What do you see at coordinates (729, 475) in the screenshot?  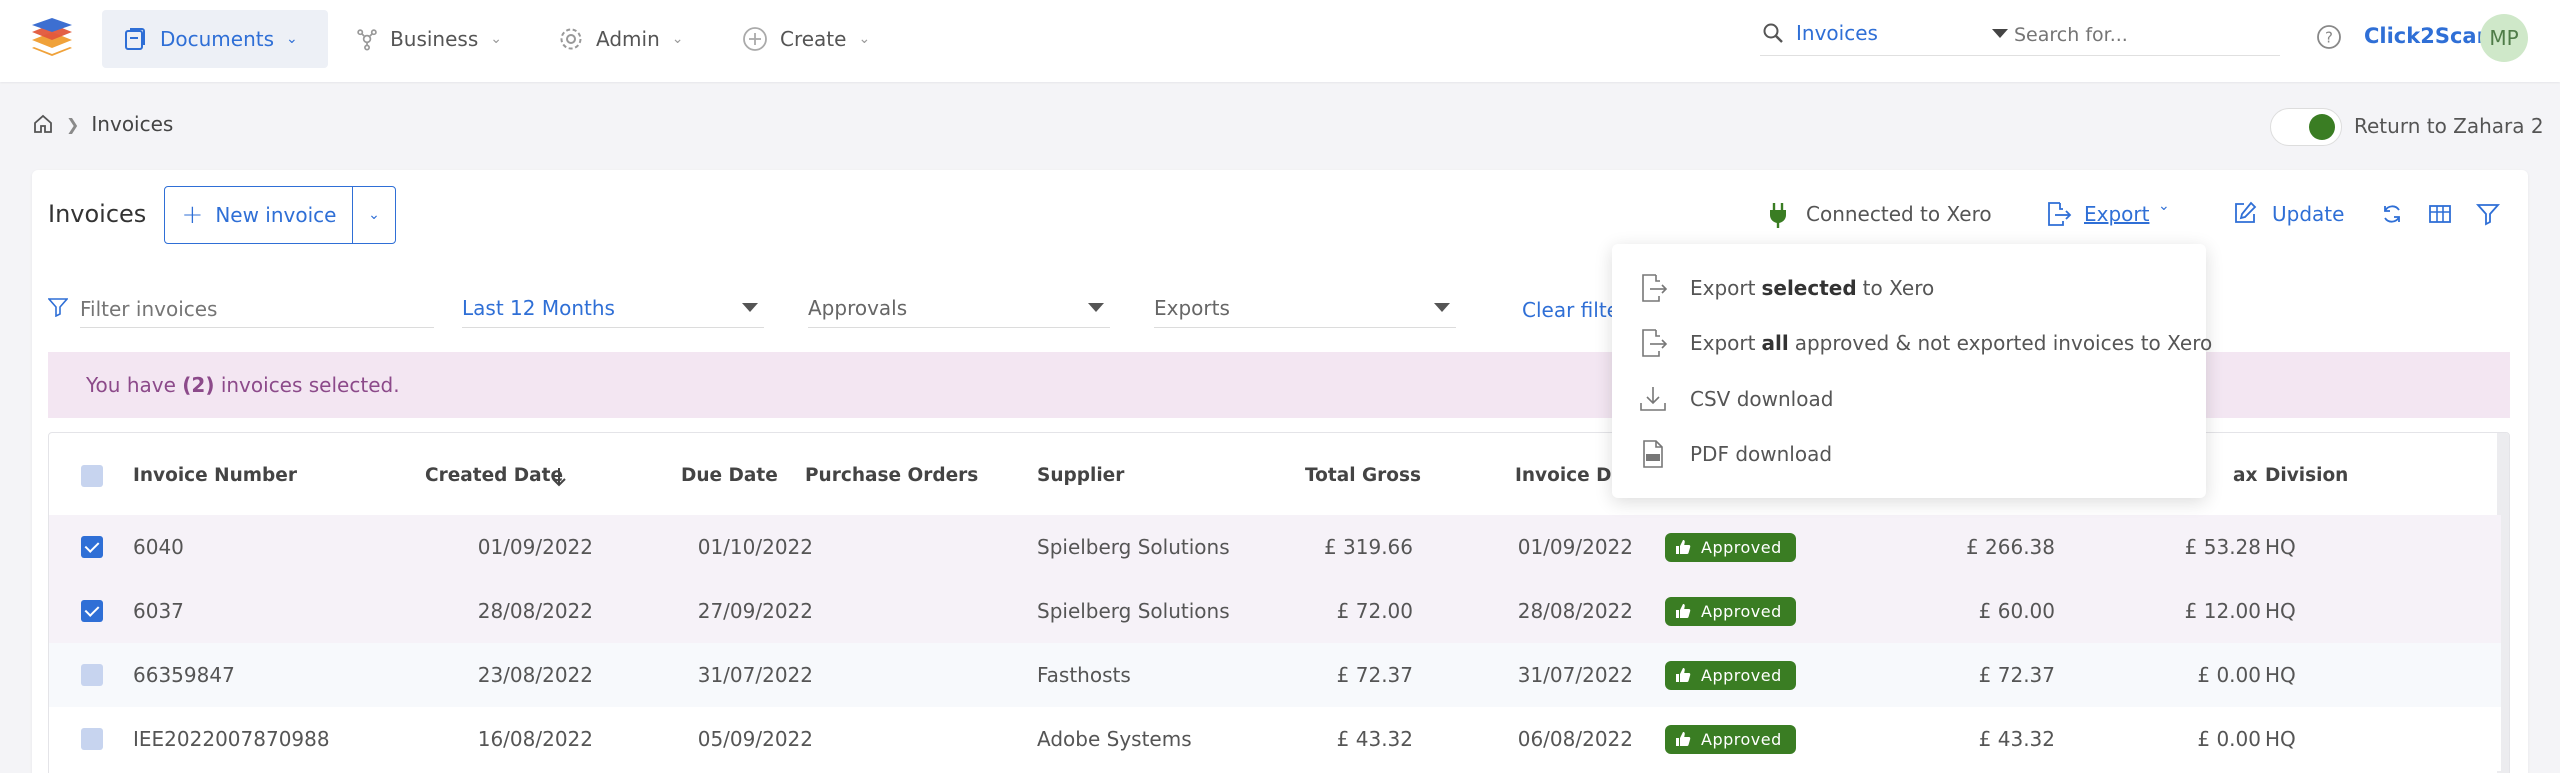 I see `header-due-date: Due Date` at bounding box center [729, 475].